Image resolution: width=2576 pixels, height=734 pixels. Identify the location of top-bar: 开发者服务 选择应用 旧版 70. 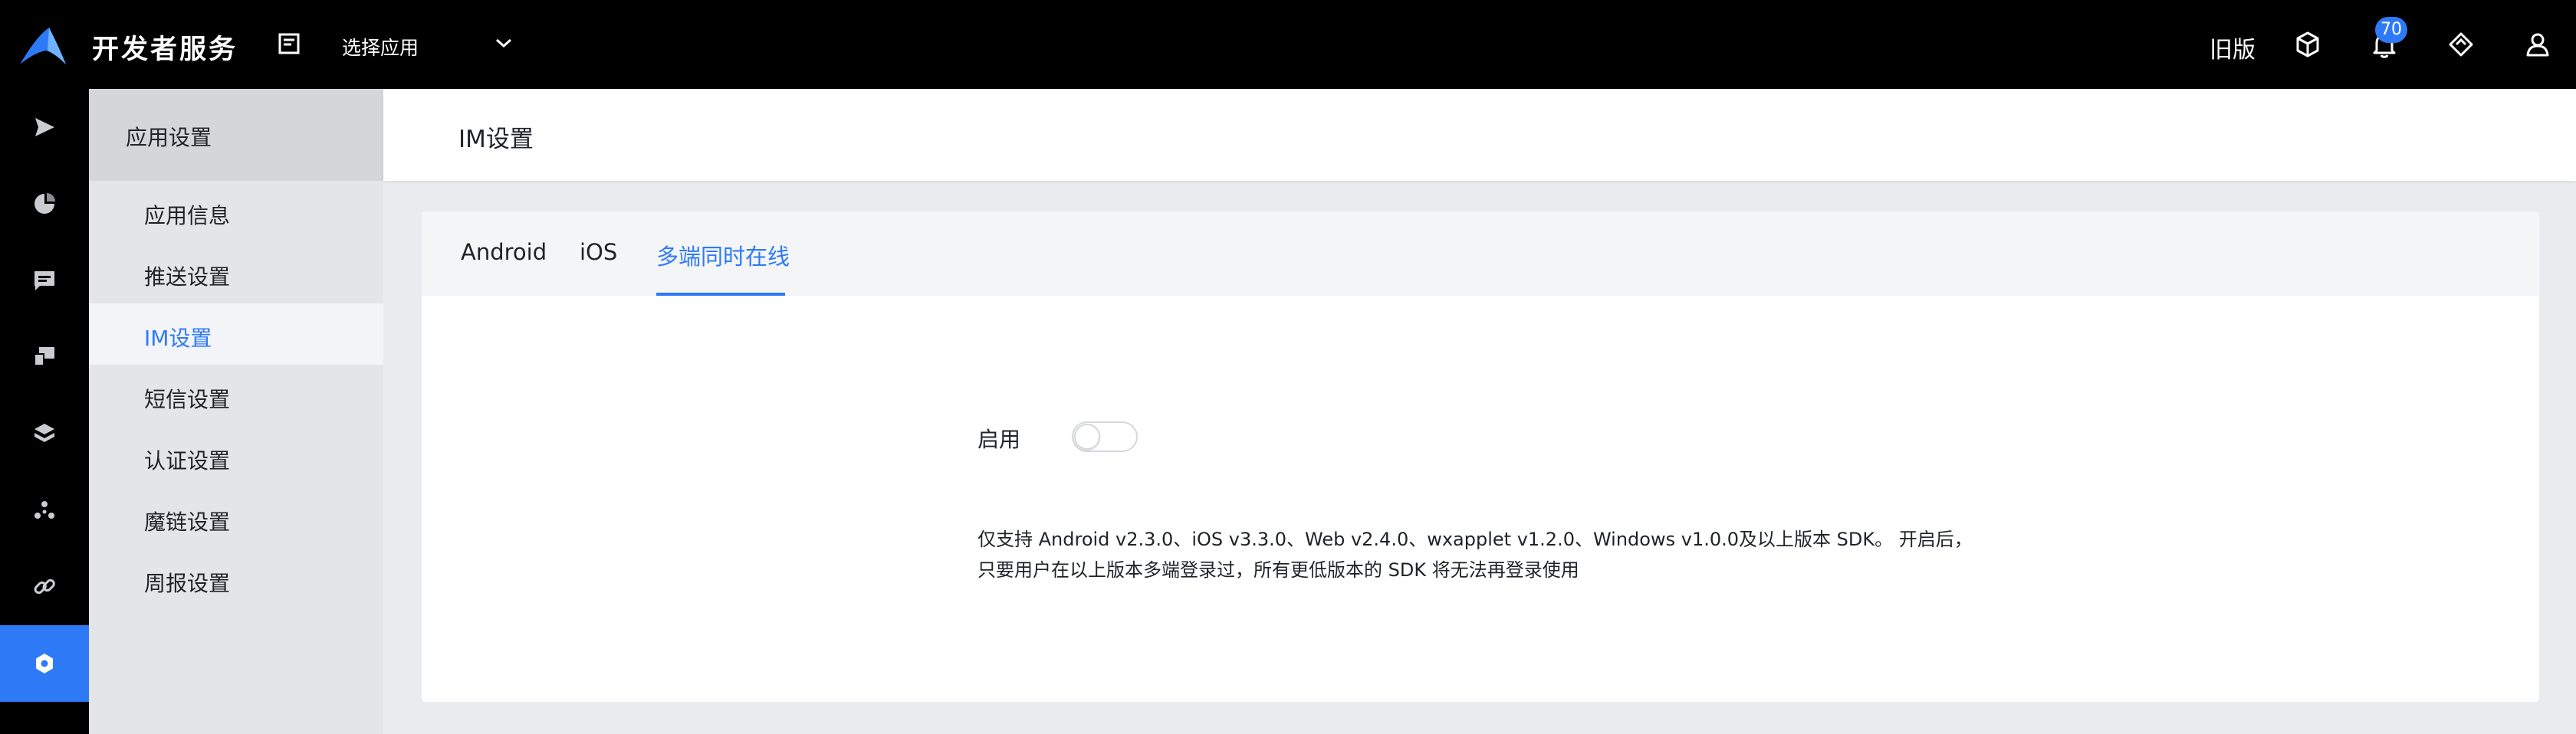
(1288, 44).